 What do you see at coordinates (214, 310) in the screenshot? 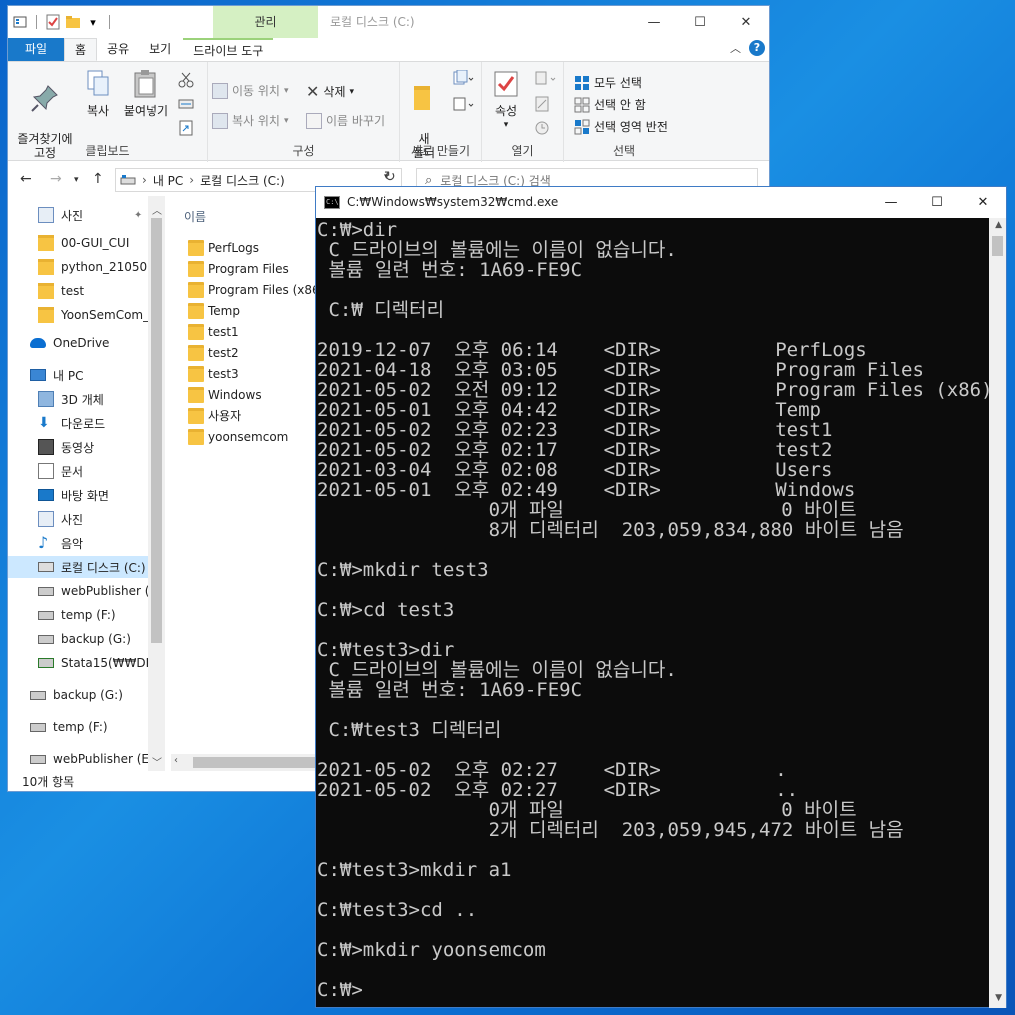
I see `file-row: Temp` at bounding box center [214, 310].